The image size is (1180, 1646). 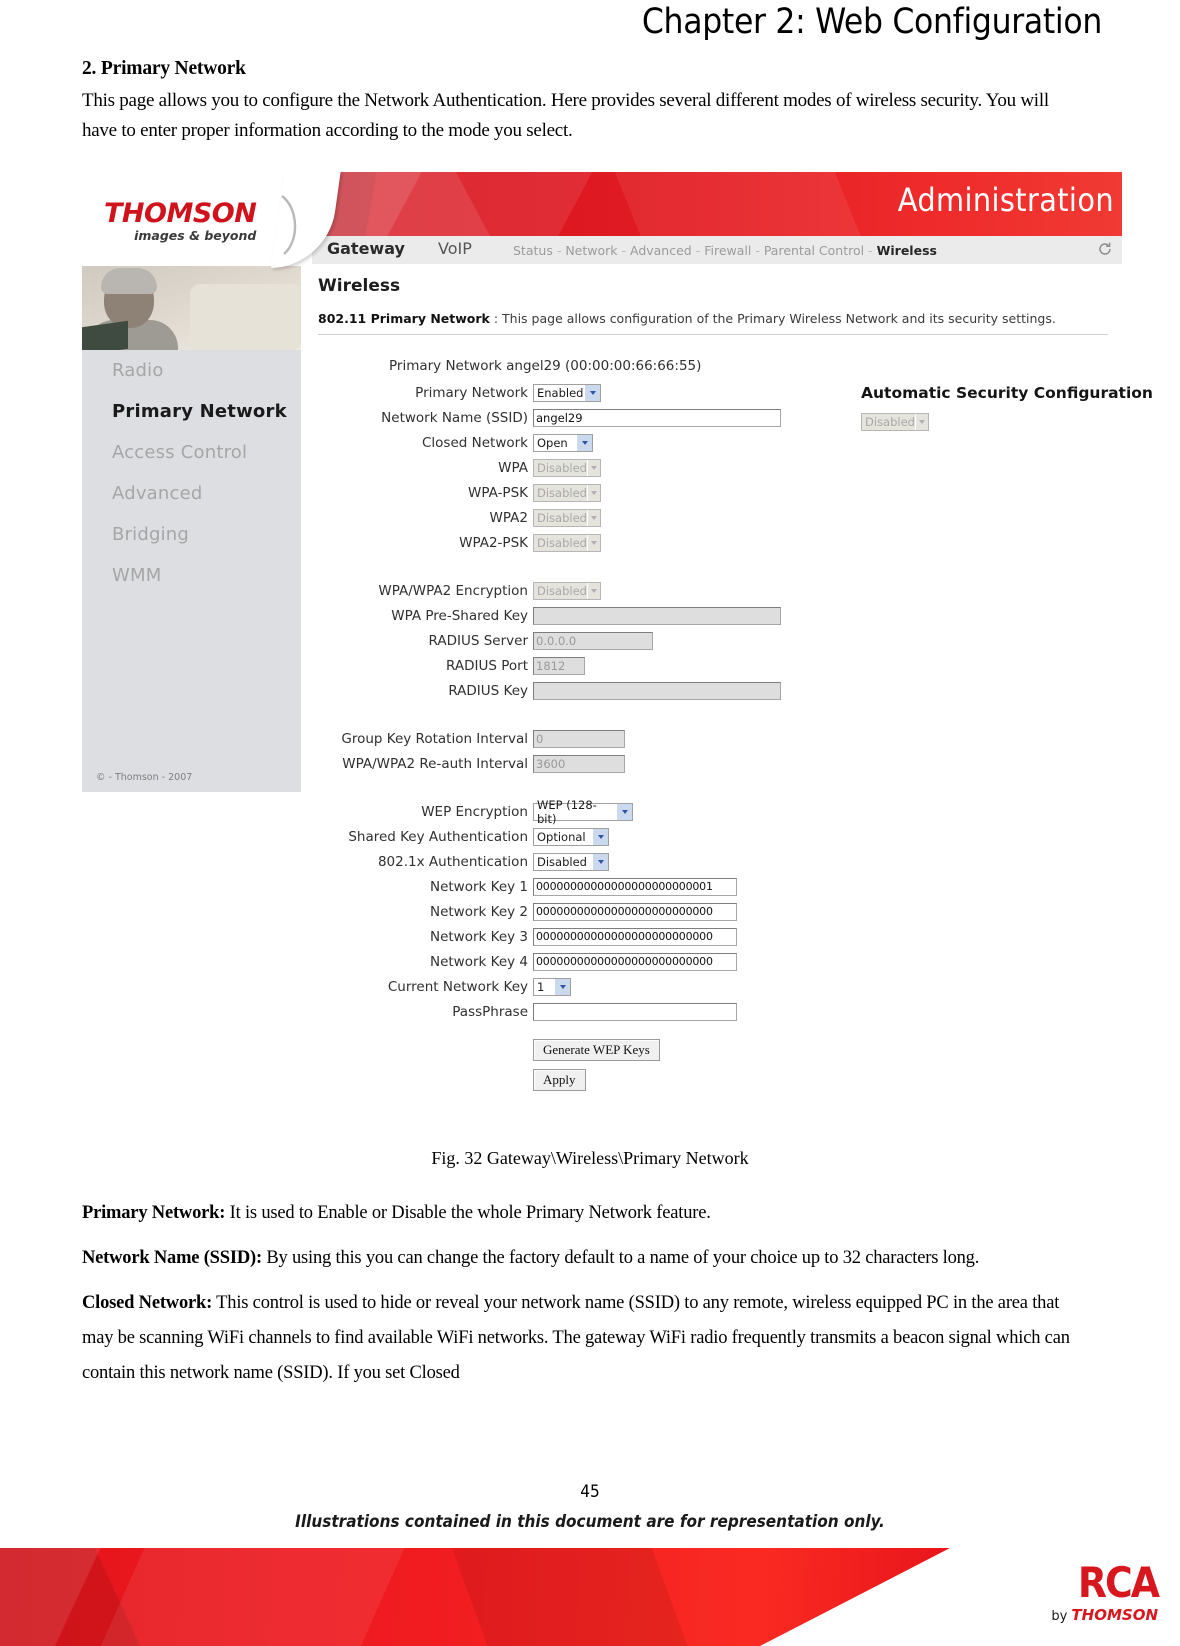 I want to click on nav-item-parental-control: Parental Control, so click(x=814, y=250).